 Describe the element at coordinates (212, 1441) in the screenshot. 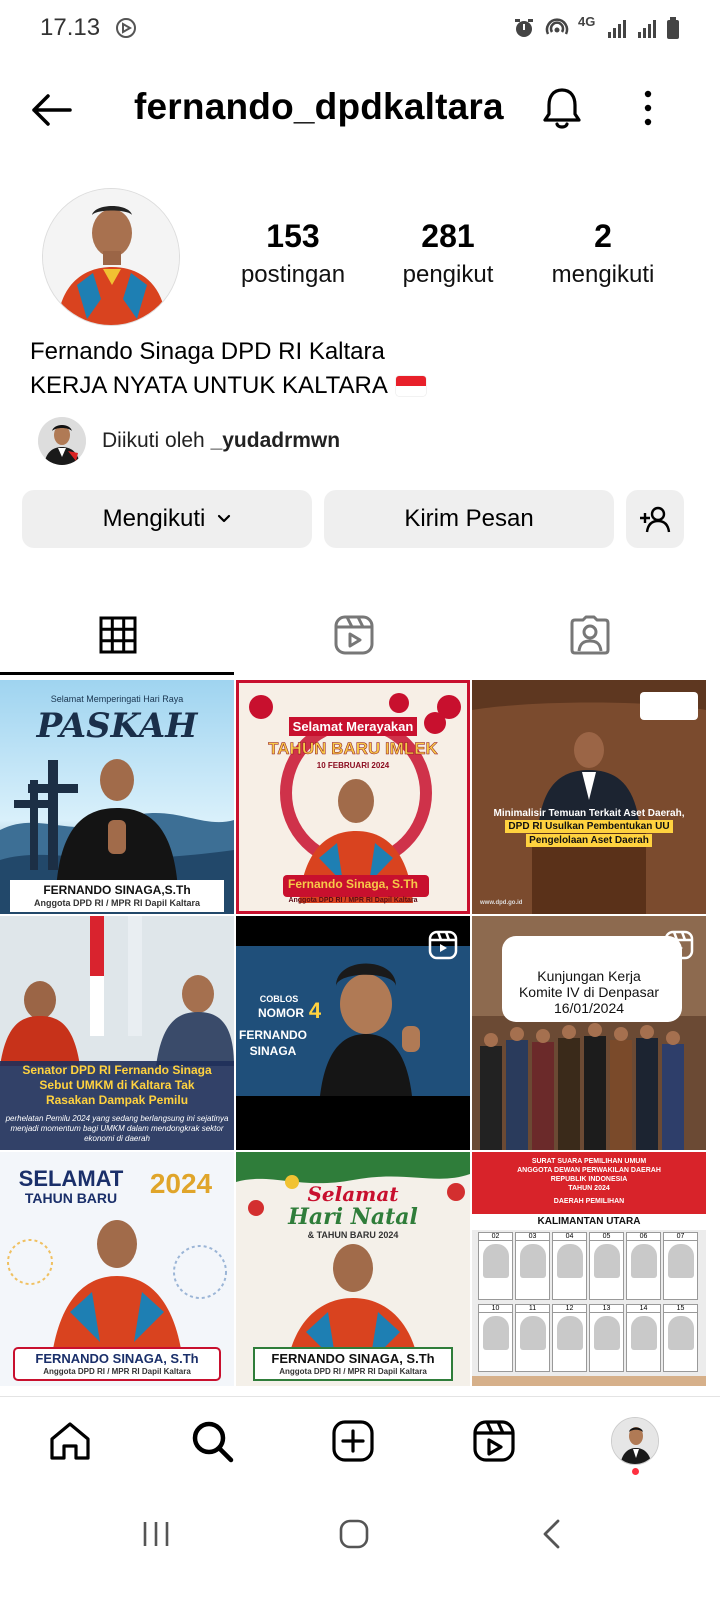

I see `nav-search` at that location.